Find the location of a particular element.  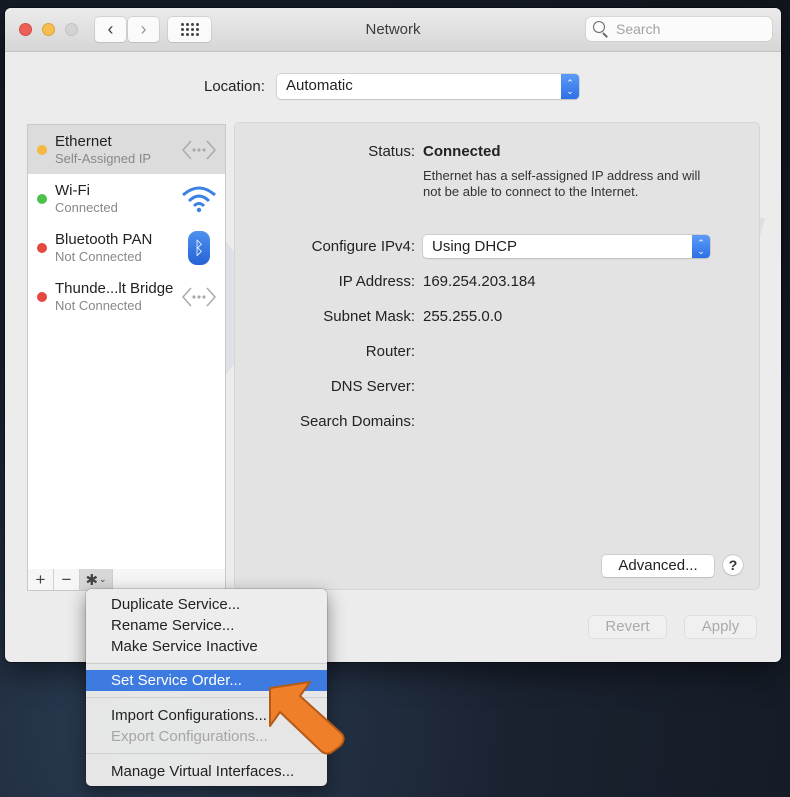

title-bar: ‹ › Network is located at coordinates (393, 30).